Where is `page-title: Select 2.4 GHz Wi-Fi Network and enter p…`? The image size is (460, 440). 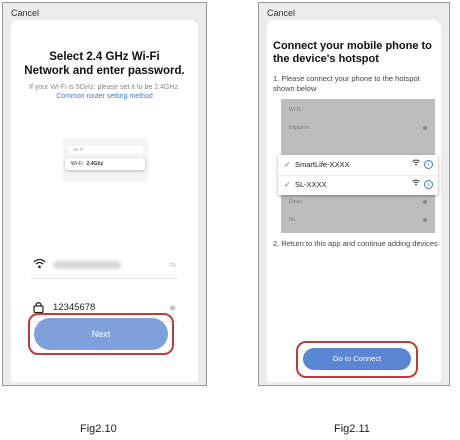 page-title: Select 2.4 GHz Wi-Fi Network and enter p… is located at coordinates (104, 64).